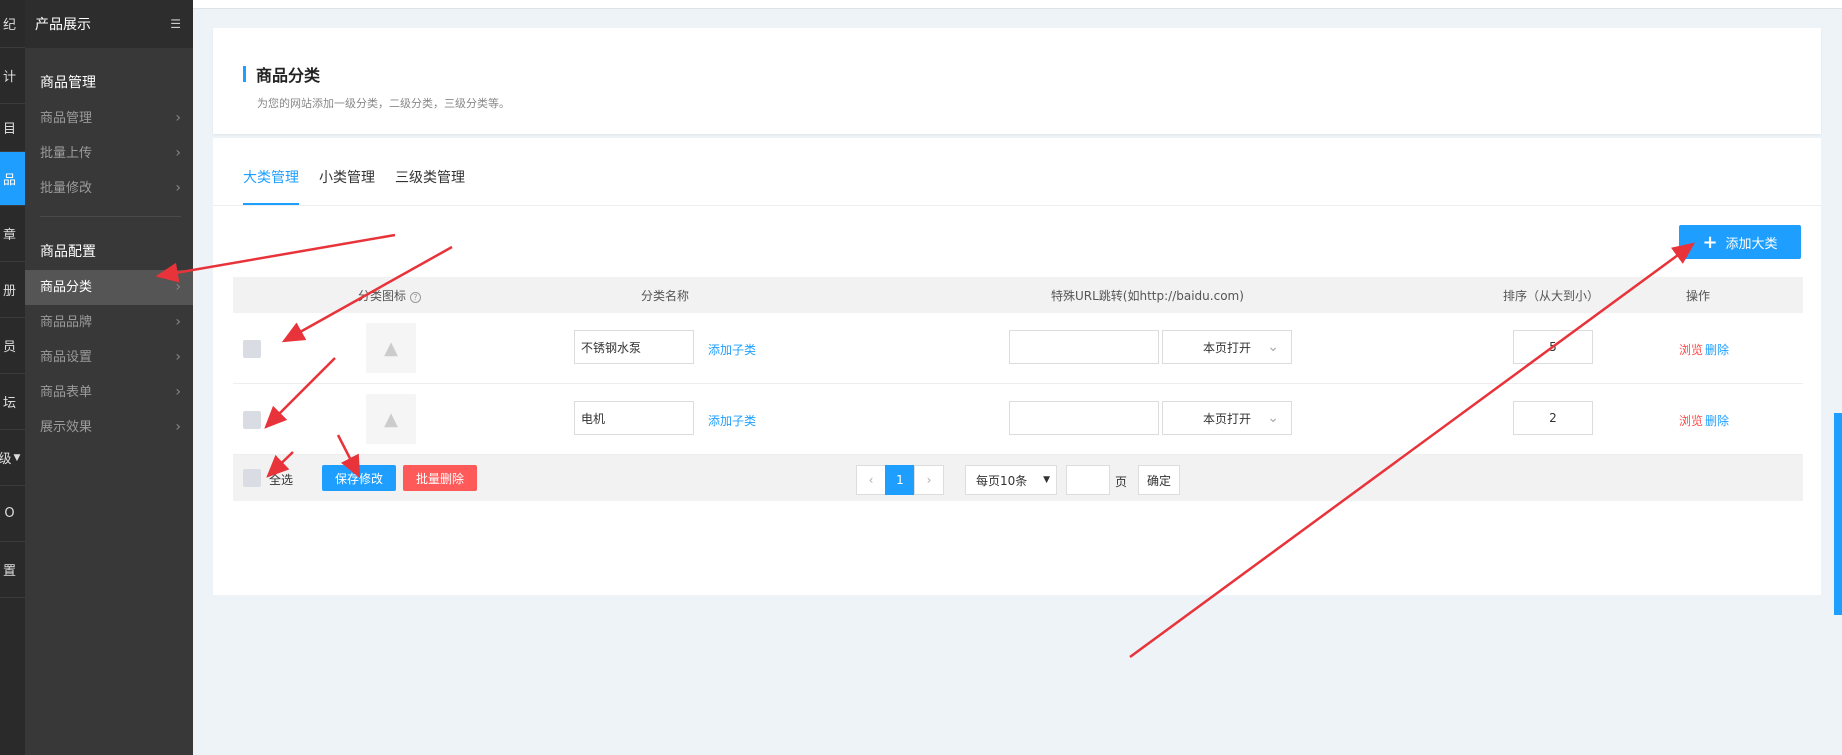  What do you see at coordinates (66, 287) in the screenshot?
I see `sidebar-item-label: 商品分类` at bounding box center [66, 287].